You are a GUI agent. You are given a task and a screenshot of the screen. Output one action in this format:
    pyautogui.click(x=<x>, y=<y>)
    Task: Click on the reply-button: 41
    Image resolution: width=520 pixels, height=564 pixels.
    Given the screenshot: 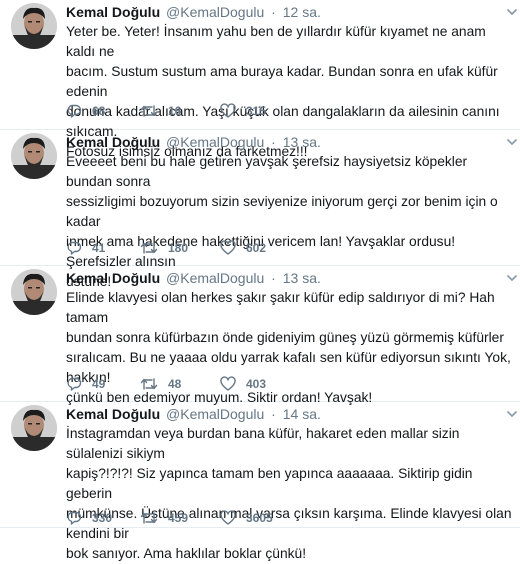 What is the action you would take?
    pyautogui.click(x=103, y=248)
    